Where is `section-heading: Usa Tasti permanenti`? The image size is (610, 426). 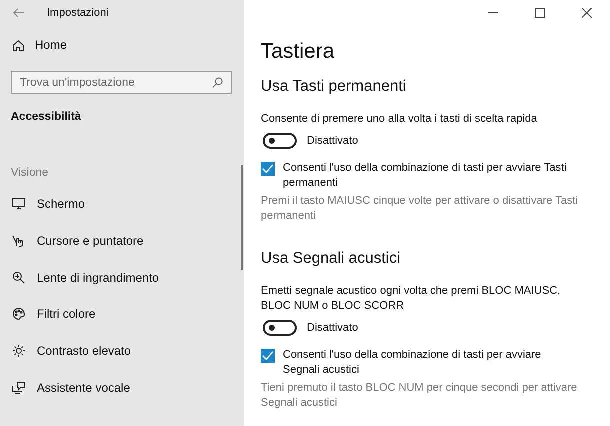
section-heading: Usa Tasti permanenti is located at coordinates (334, 87).